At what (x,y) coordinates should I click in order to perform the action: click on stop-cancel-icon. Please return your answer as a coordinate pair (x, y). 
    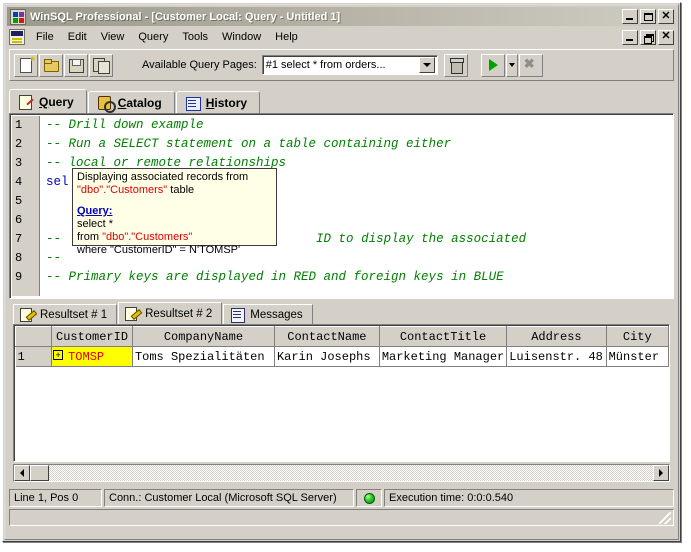
    Looking at the image, I should click on (531, 64).